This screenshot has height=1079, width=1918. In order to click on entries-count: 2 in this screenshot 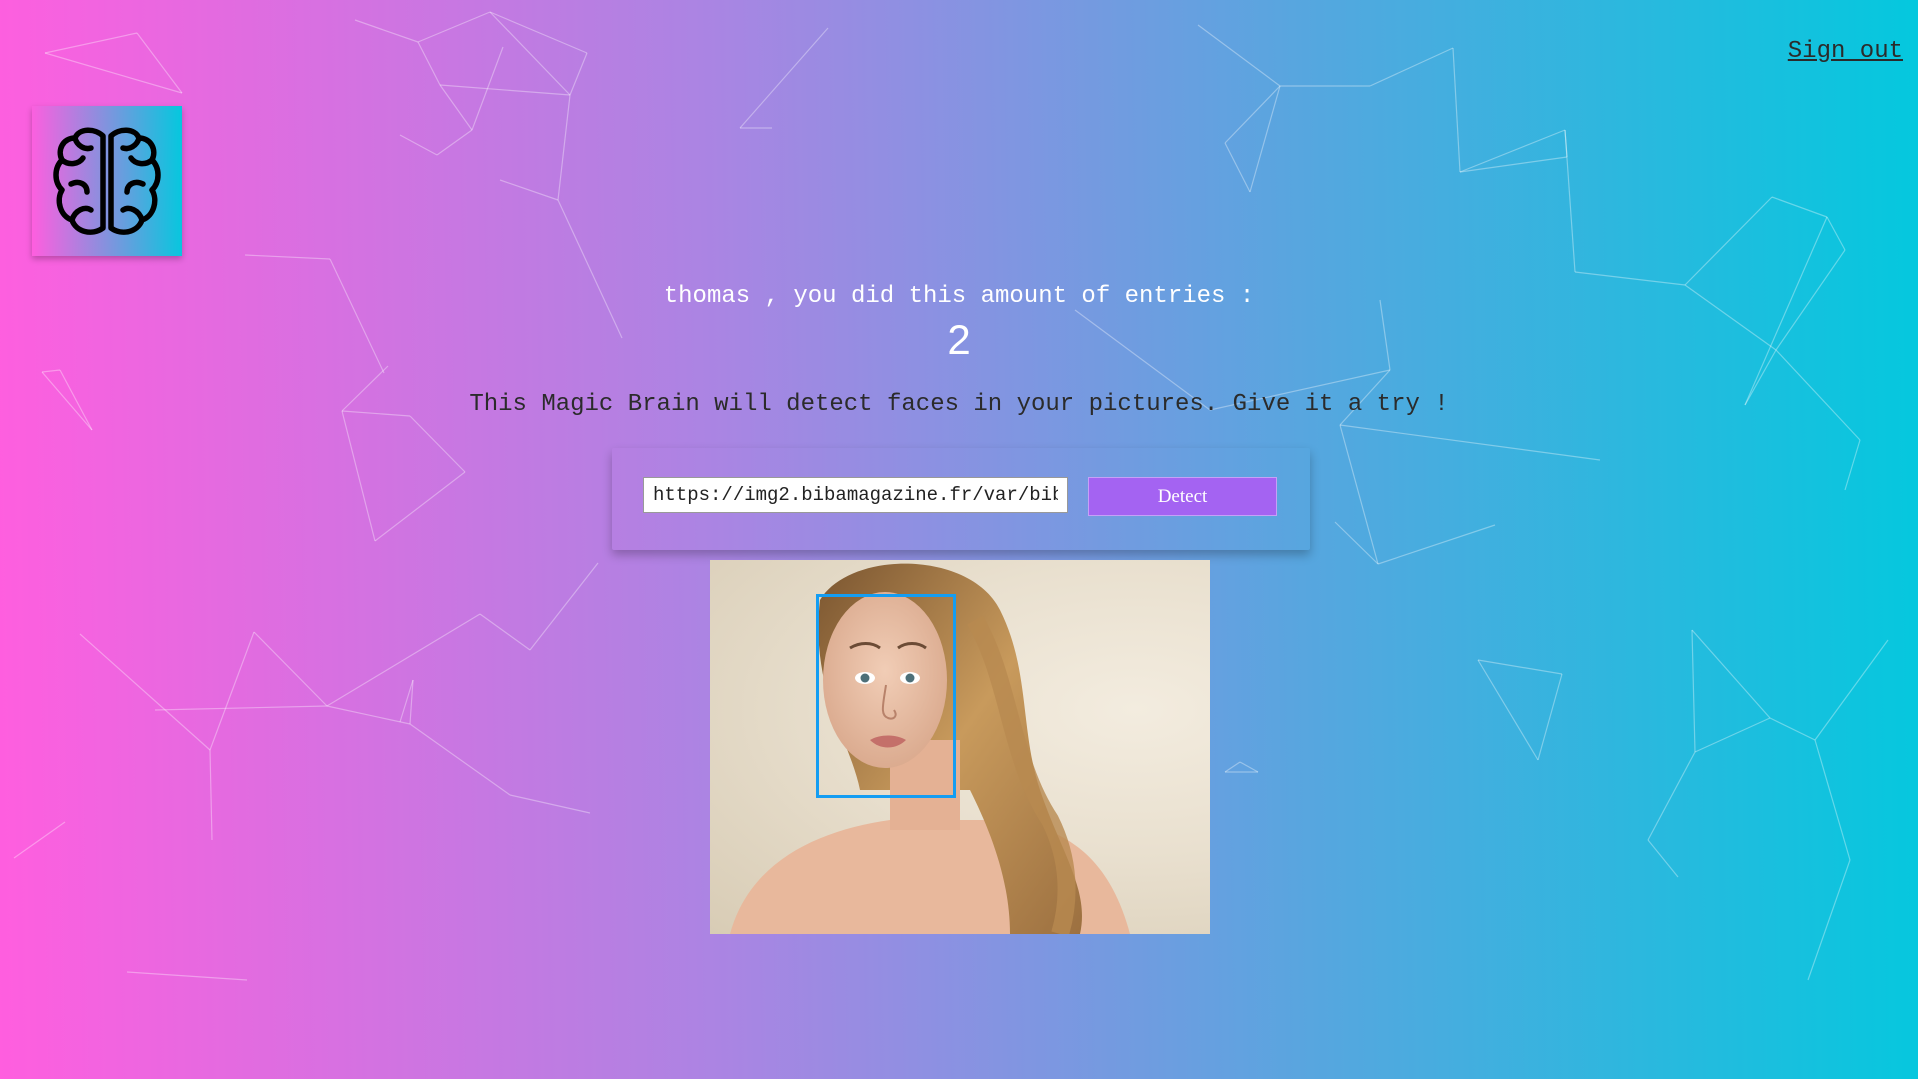, I will do `click(959, 339)`.